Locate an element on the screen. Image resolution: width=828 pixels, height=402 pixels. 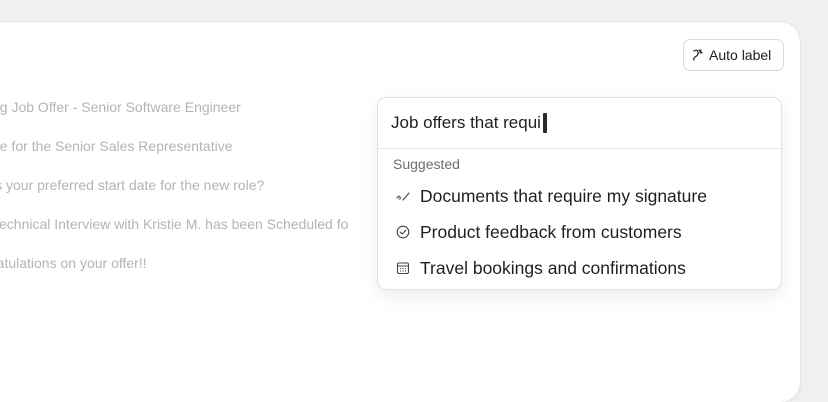
suggestion-label: Product feedback from customers is located at coordinates (551, 231).